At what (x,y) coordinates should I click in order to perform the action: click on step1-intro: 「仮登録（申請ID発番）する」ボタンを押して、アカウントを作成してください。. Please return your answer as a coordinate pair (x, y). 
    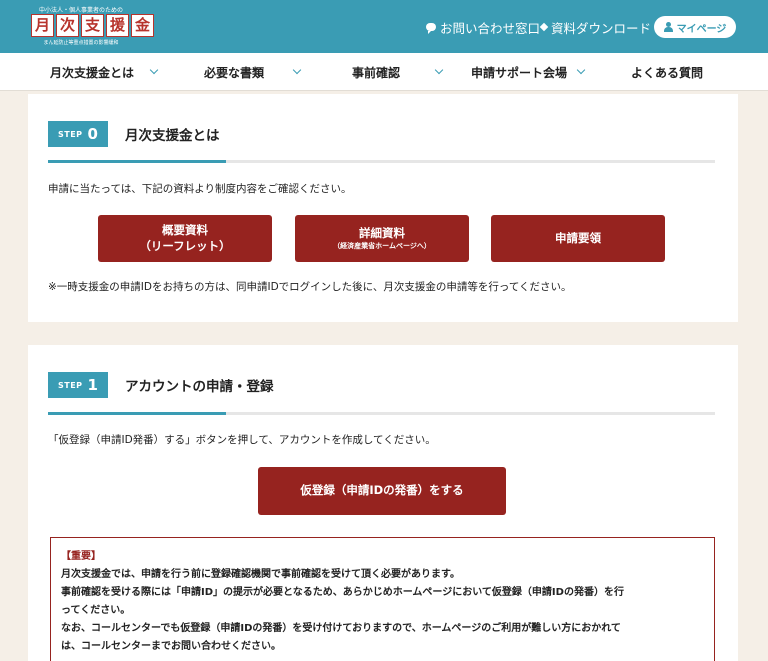
    Looking at the image, I should click on (242, 440).